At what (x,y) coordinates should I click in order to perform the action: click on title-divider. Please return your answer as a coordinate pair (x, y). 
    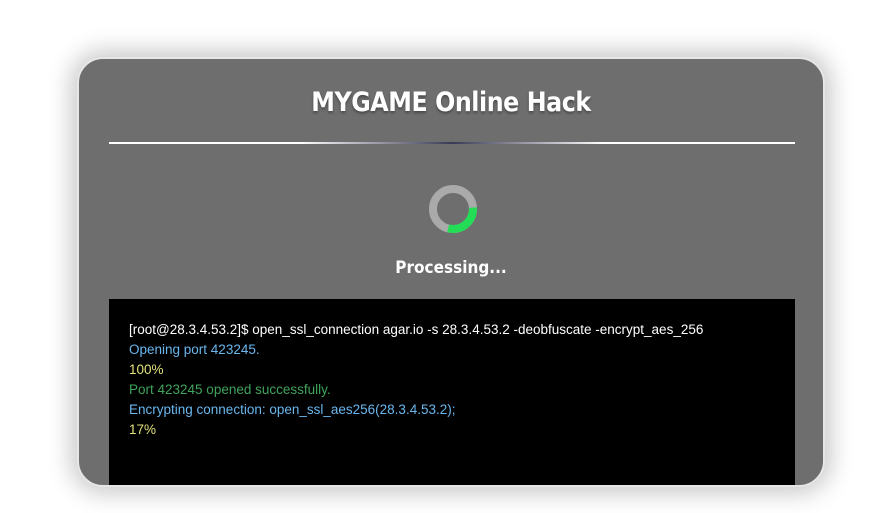
    Looking at the image, I should click on (452, 143).